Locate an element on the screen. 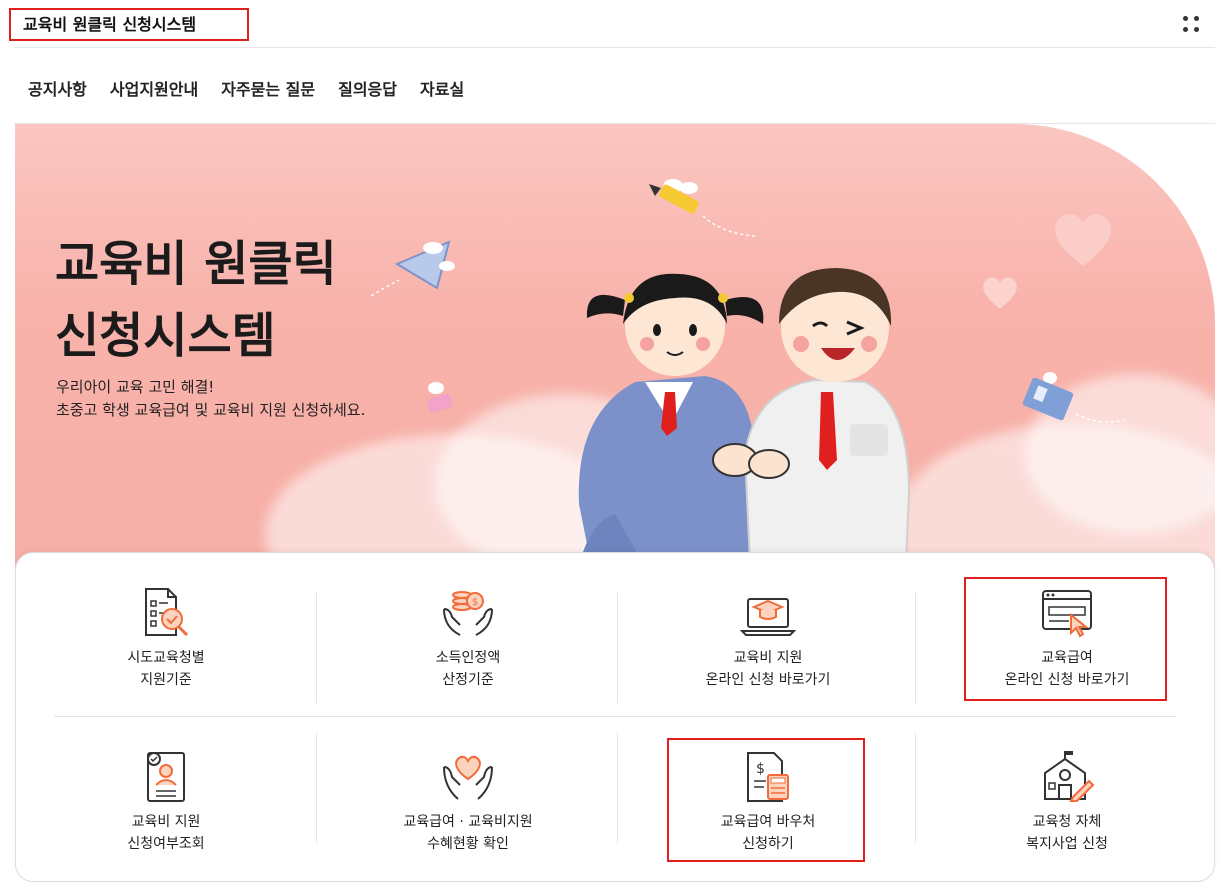 Image resolution: width=1227 pixels, height=884 pixels. main-nav: 공지사항 사업지원안내 자주묻는 질문 질의응답 자료실 is located at coordinates (246, 88).